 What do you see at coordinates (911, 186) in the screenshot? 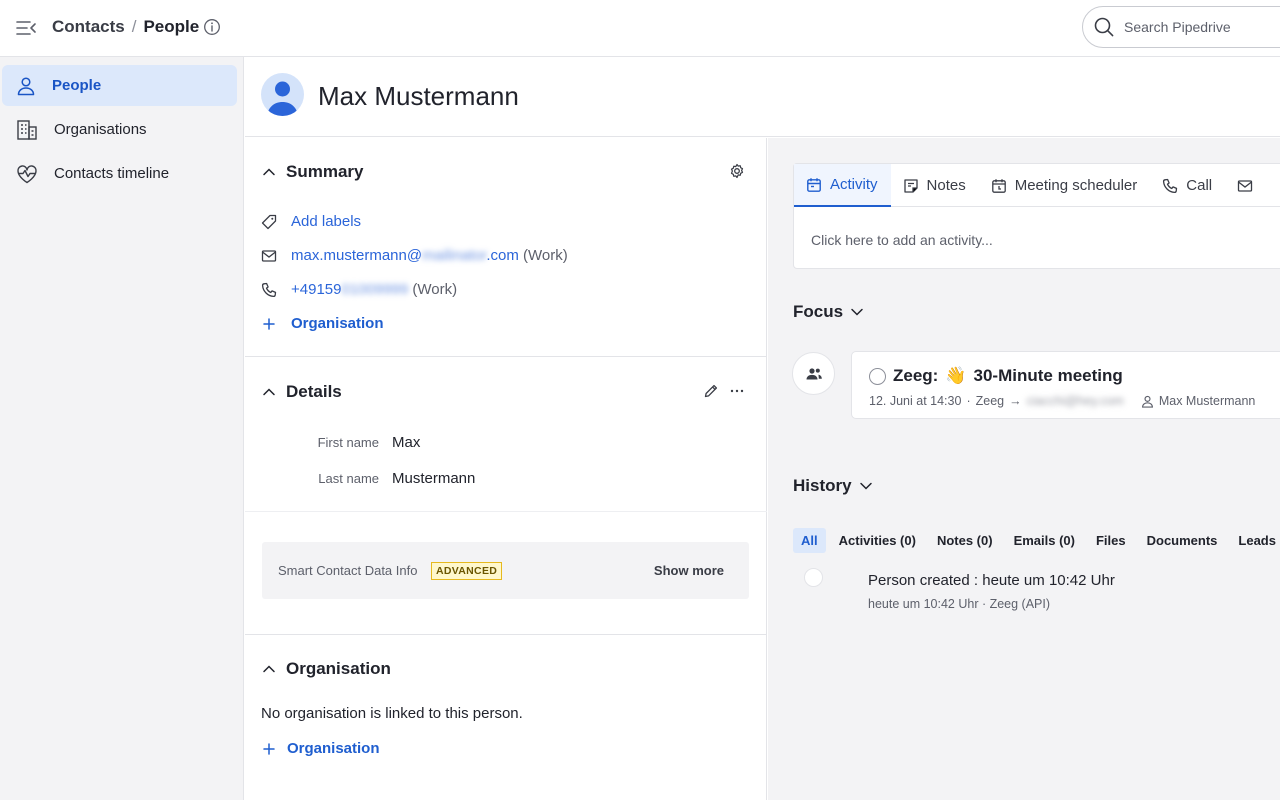
I see `note-icon` at bounding box center [911, 186].